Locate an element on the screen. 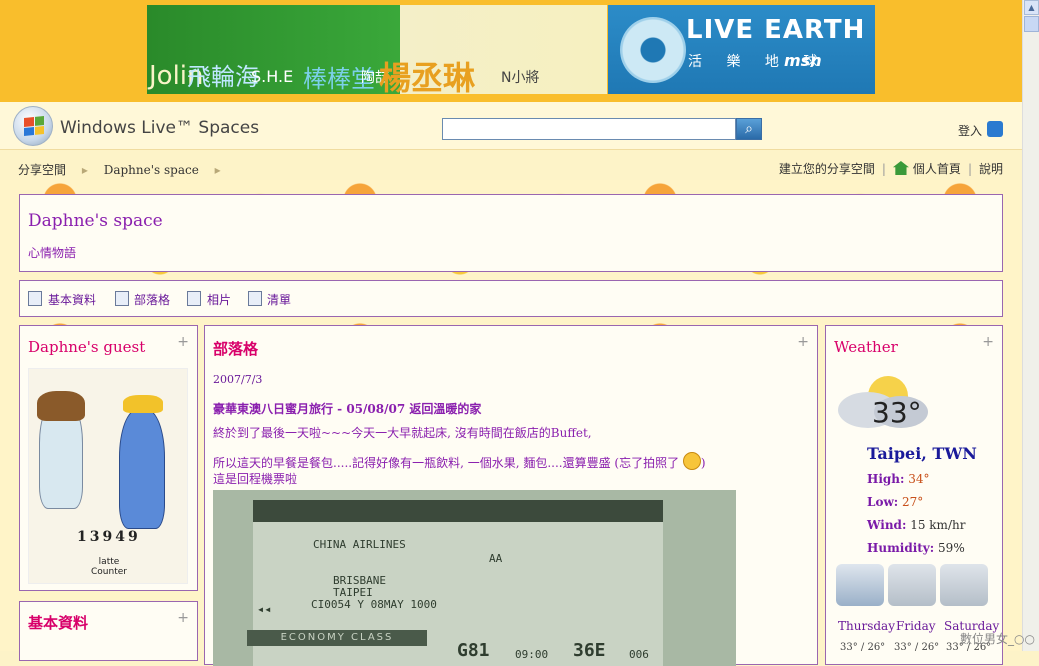  ad-banner-live-earth: LIVE EARTH 活 樂 地 球 msn is located at coordinates (741, 49).